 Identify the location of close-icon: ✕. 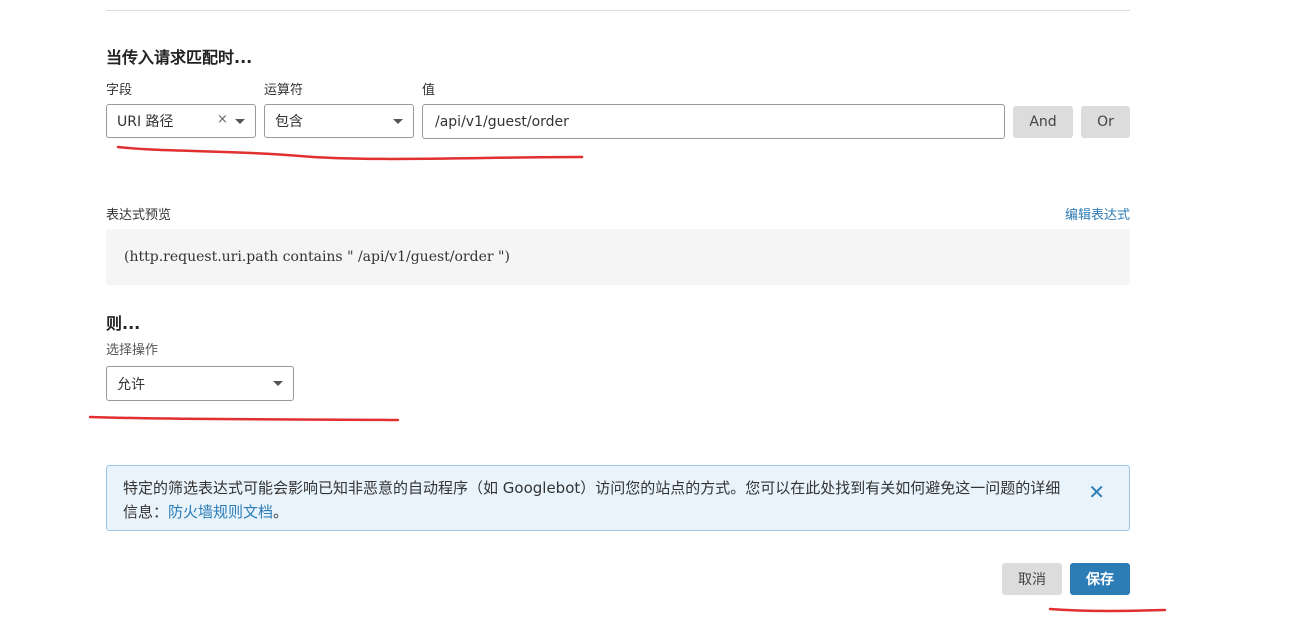
(1096, 492).